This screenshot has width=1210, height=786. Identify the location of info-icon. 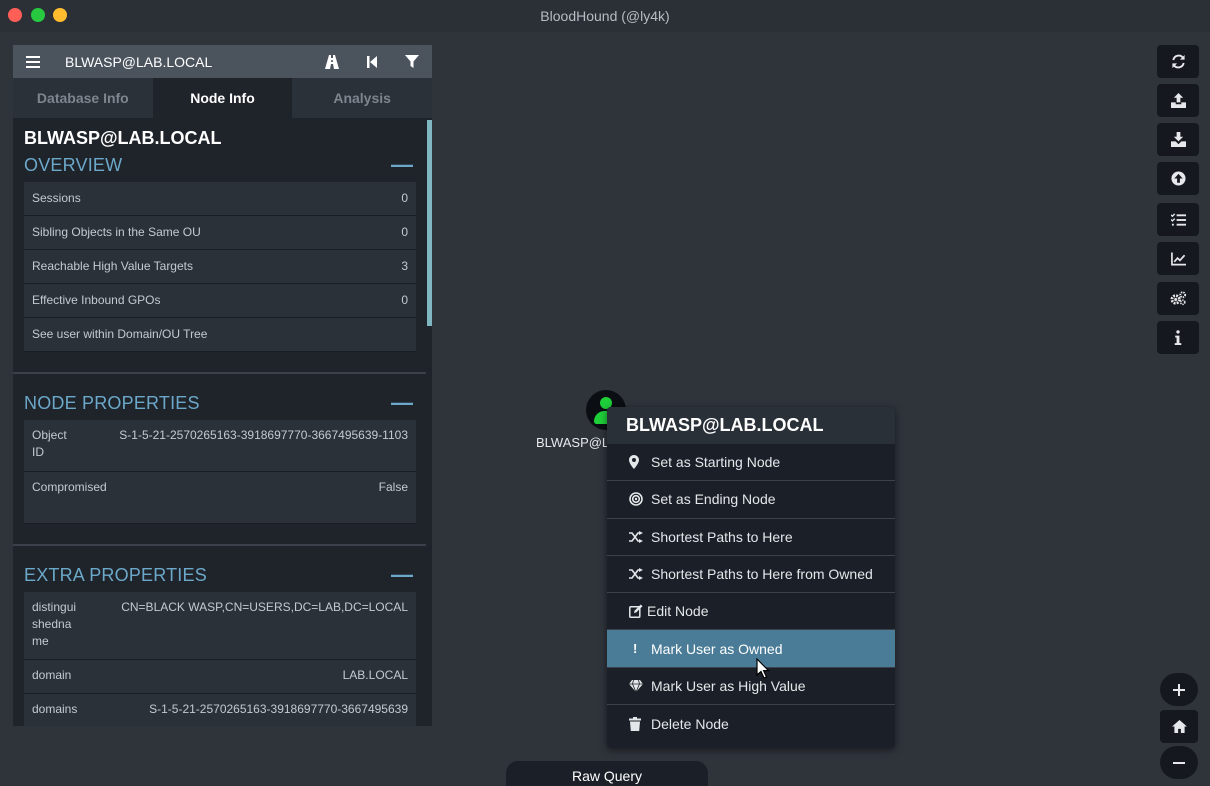
(1178, 337).